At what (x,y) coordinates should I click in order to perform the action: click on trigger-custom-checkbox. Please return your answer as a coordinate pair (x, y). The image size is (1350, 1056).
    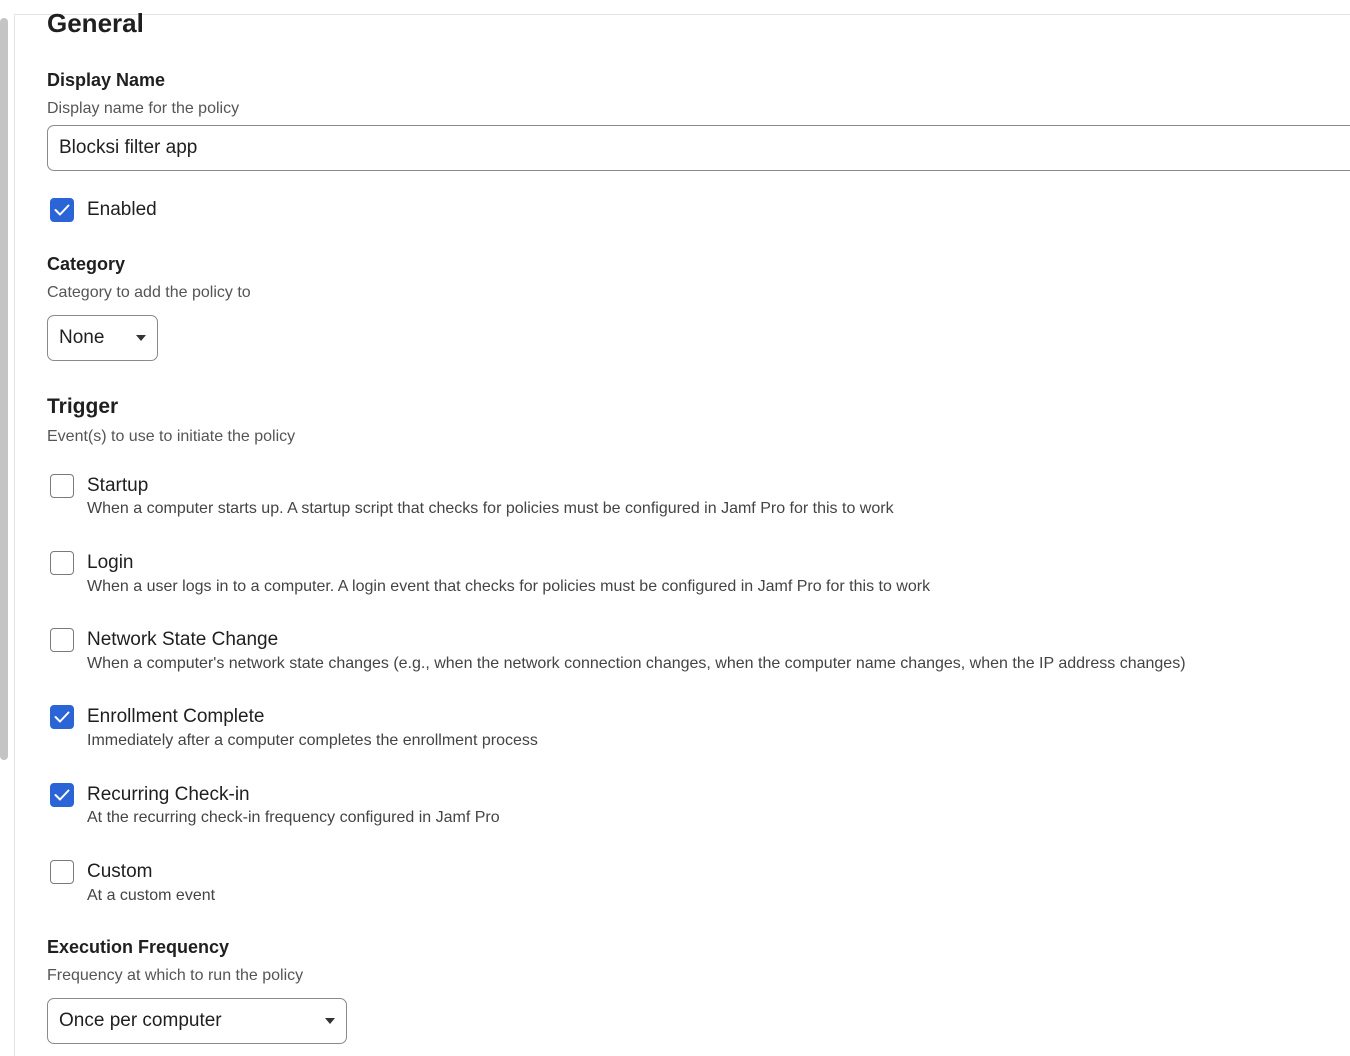
    Looking at the image, I should click on (62, 872).